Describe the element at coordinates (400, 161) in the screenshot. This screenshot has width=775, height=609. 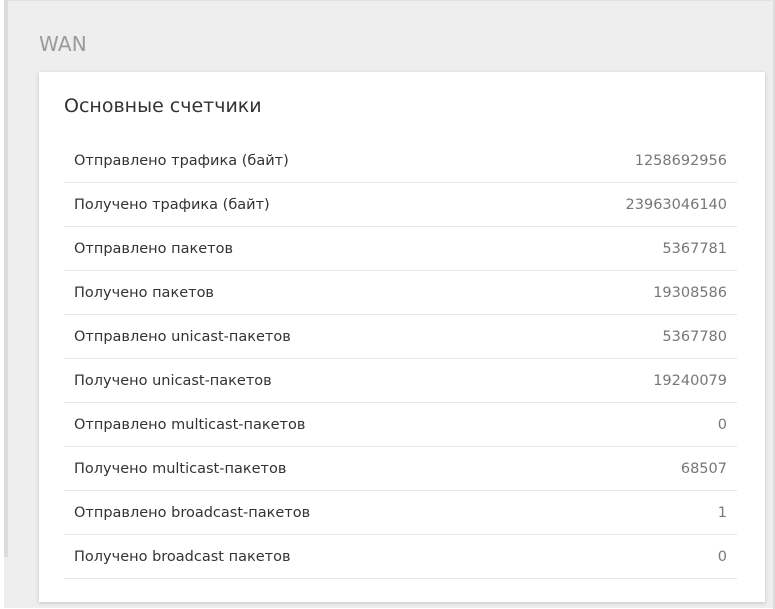
I see `table-row: Отправлено трафика (байт) 1258692956` at that location.